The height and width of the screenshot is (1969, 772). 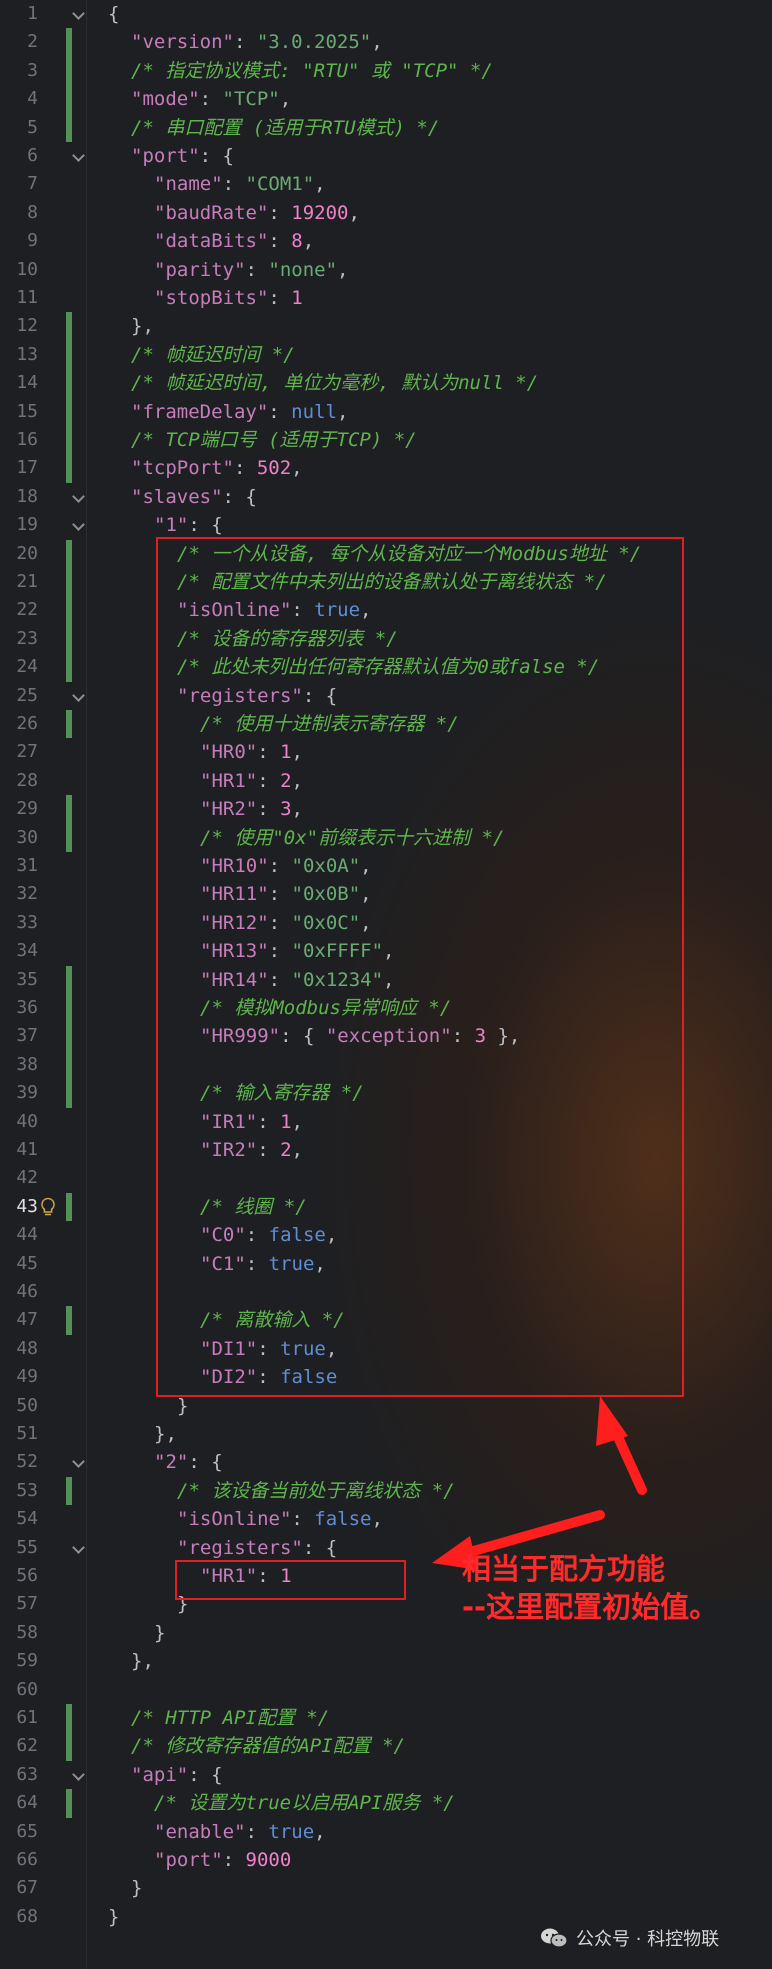 I want to click on json-key: "dataBits", so click(x=211, y=241).